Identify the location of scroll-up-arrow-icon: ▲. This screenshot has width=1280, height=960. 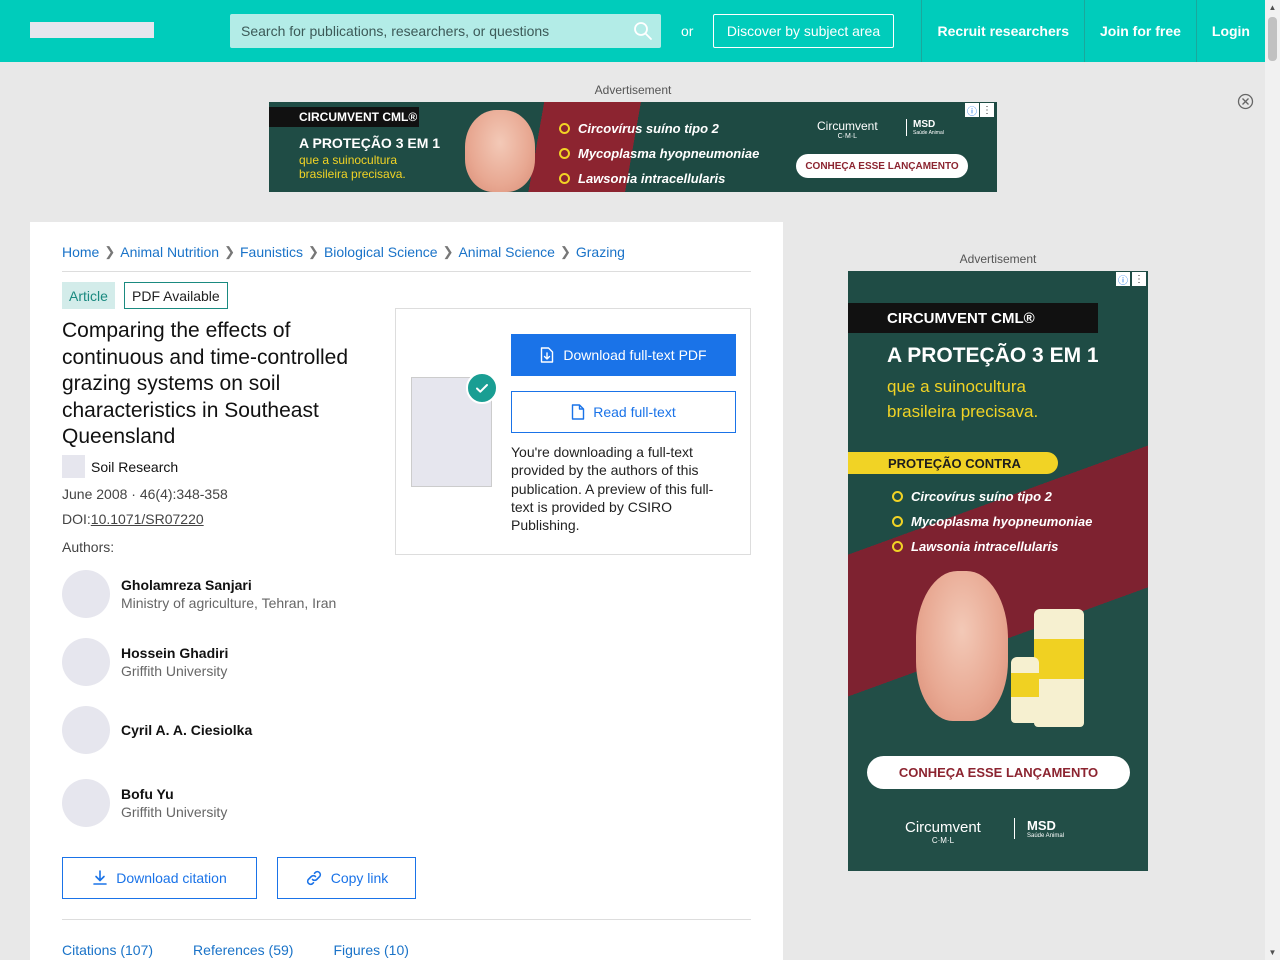
(1272, 7).